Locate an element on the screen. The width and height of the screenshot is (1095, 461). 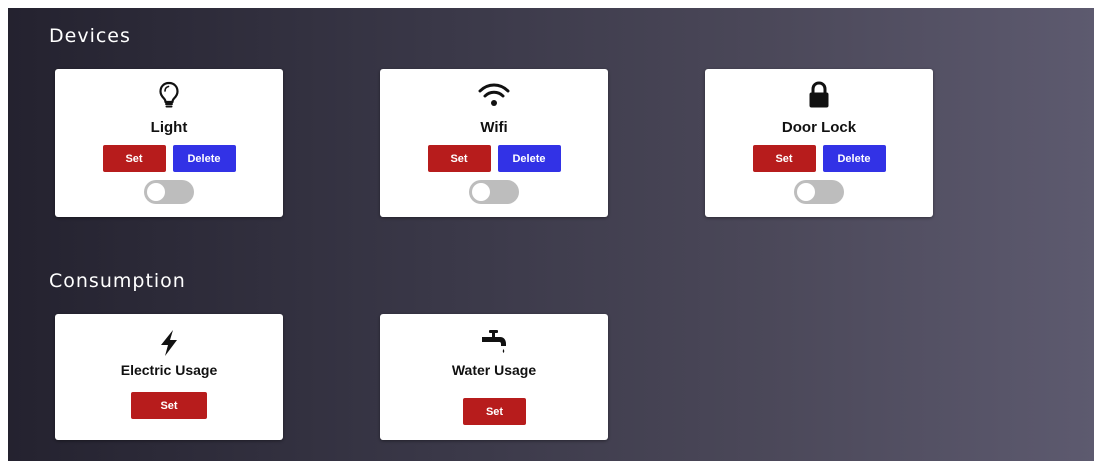
wifi-set-button: Set is located at coordinates (459, 158).